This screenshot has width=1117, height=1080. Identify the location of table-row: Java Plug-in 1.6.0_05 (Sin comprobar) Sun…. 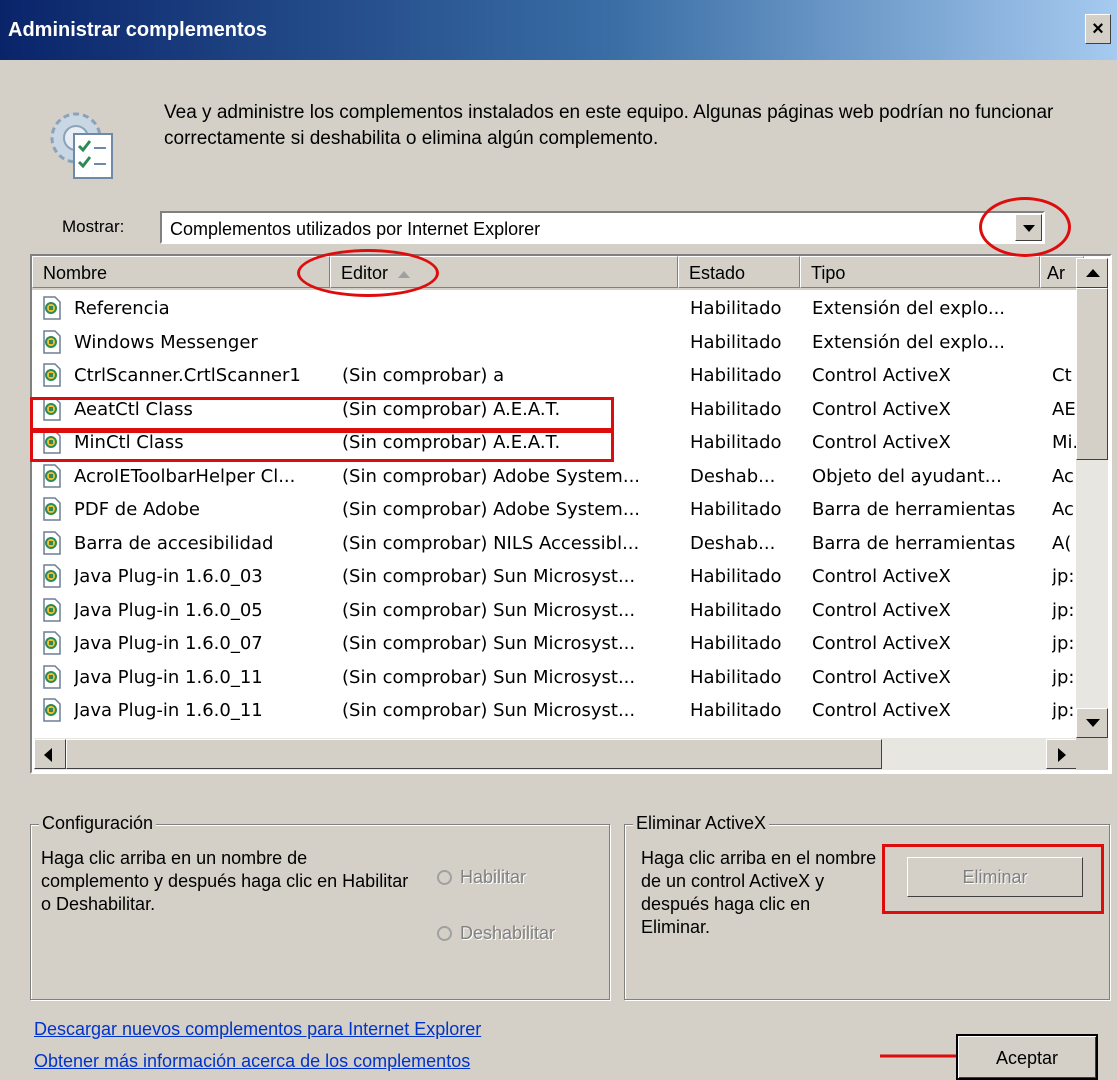
(554, 611).